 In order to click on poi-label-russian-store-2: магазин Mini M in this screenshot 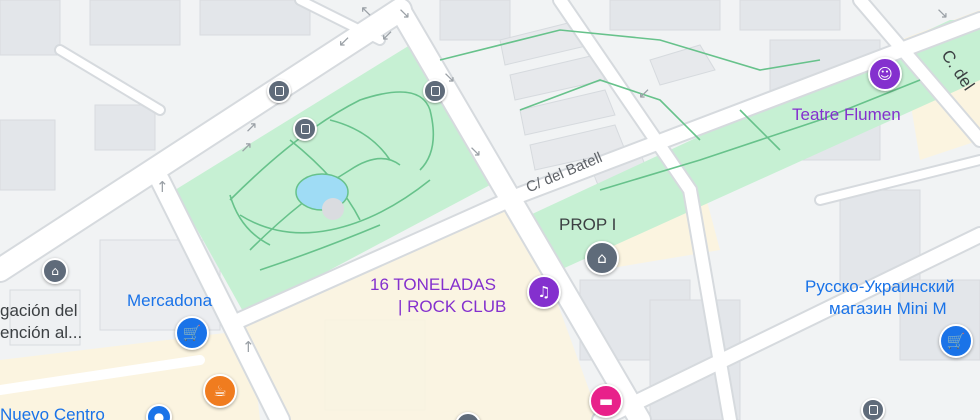, I will do `click(888, 308)`.